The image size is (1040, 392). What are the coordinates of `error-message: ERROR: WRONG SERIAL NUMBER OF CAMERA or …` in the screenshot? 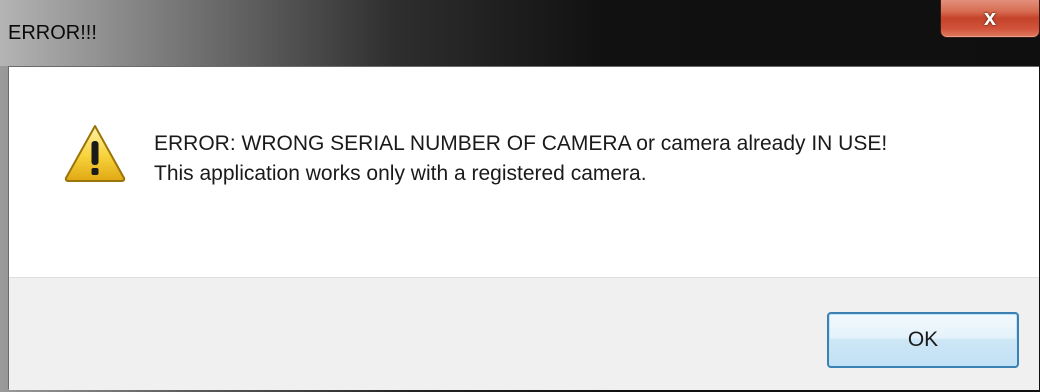 It's located at (574, 159).